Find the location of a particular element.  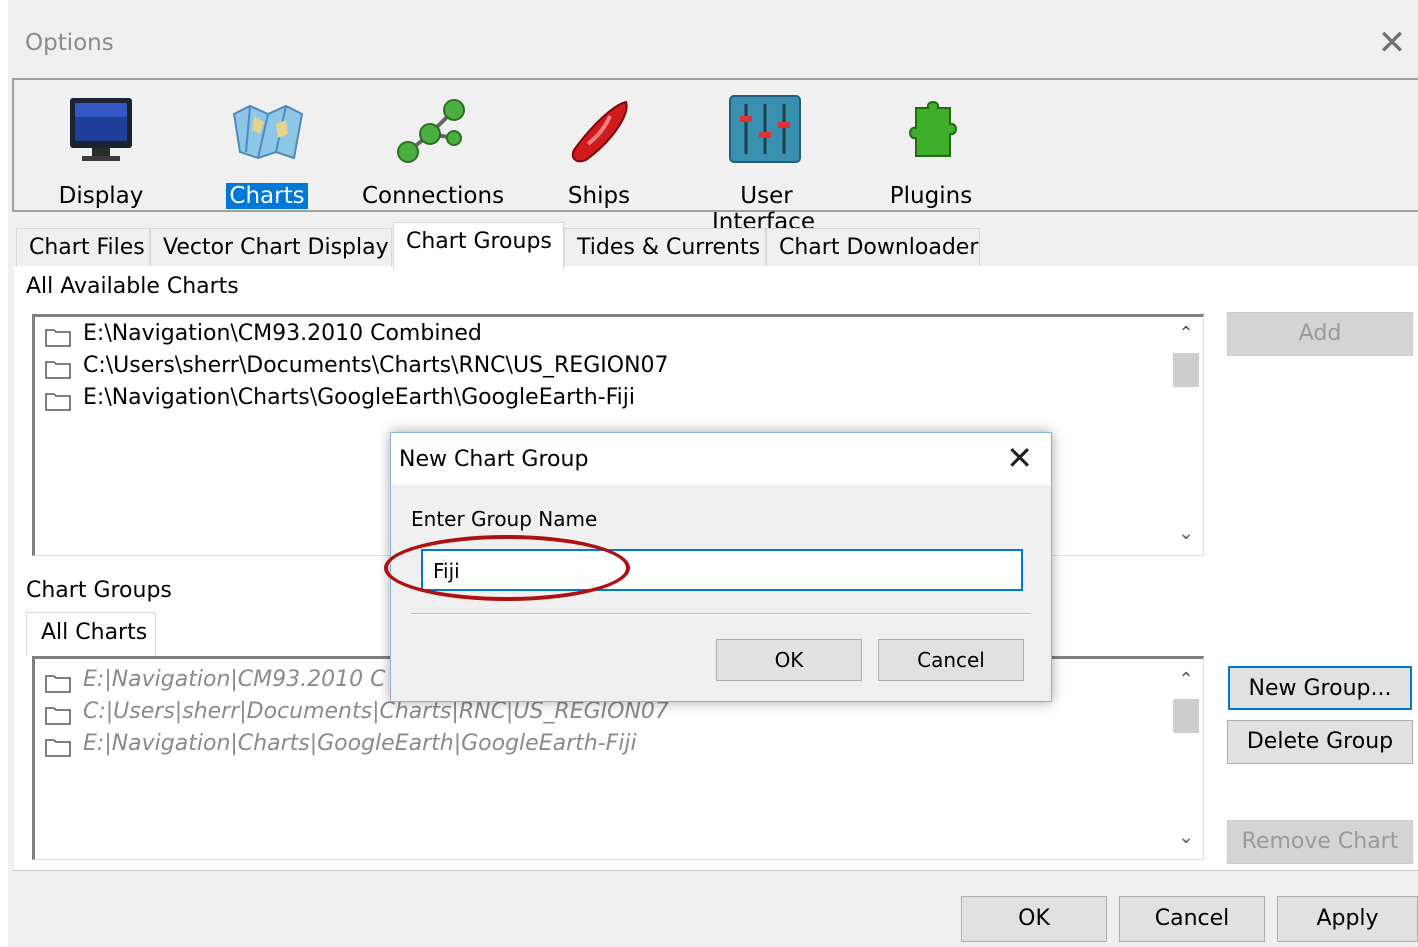

available-scrollbar: ⌃ ⌄ is located at coordinates (1186, 436).